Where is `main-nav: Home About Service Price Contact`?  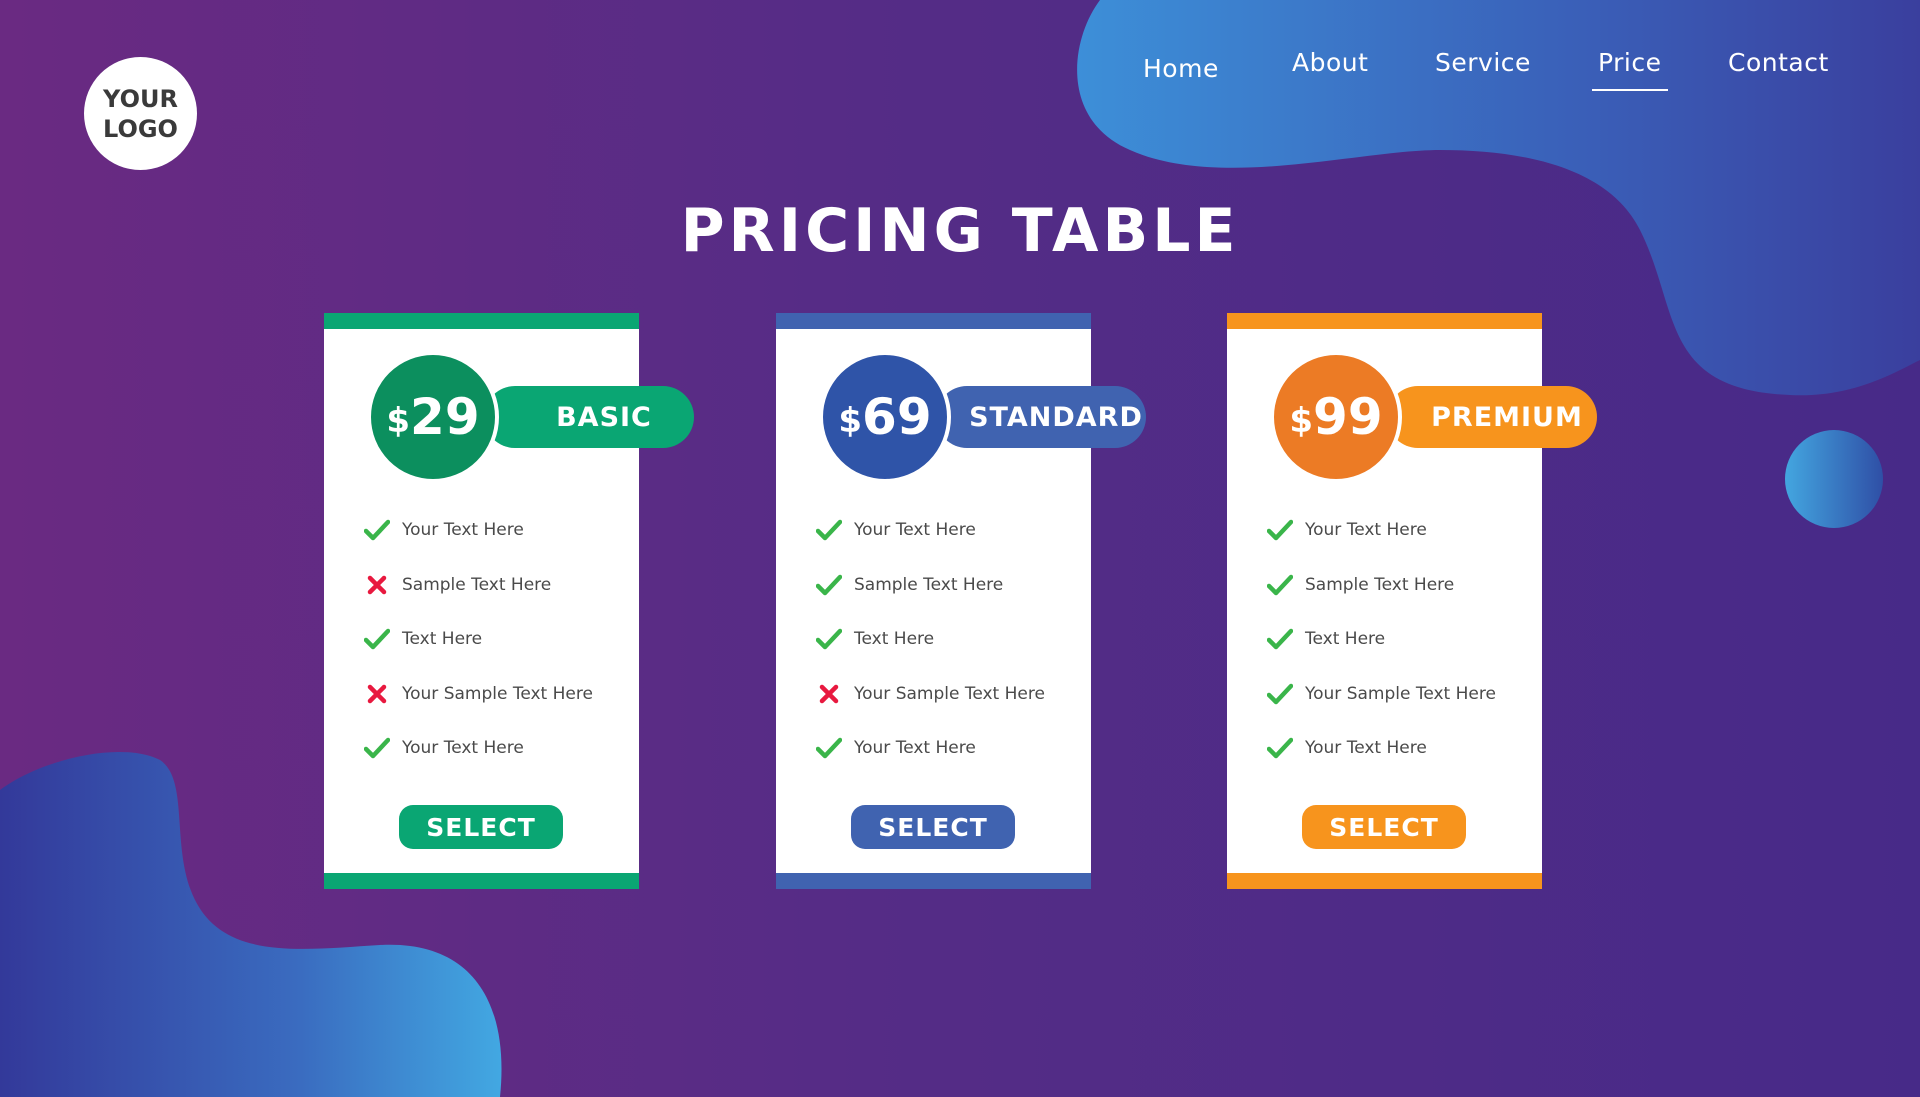
main-nav: Home About Service Price Contact is located at coordinates (960, 73).